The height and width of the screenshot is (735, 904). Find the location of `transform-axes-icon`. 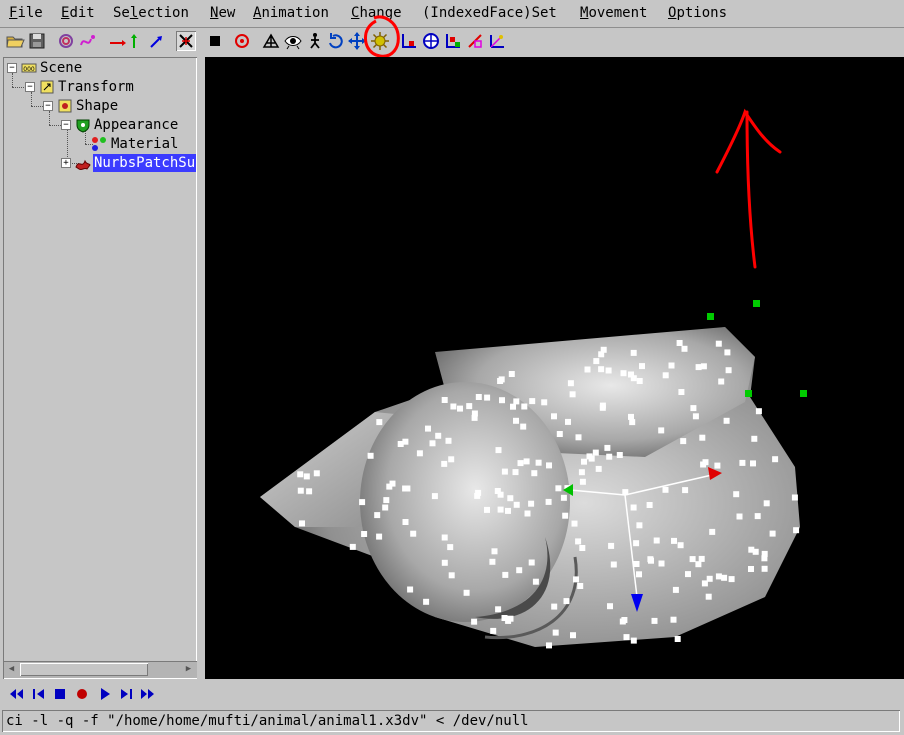

transform-axes-icon is located at coordinates (497, 41).